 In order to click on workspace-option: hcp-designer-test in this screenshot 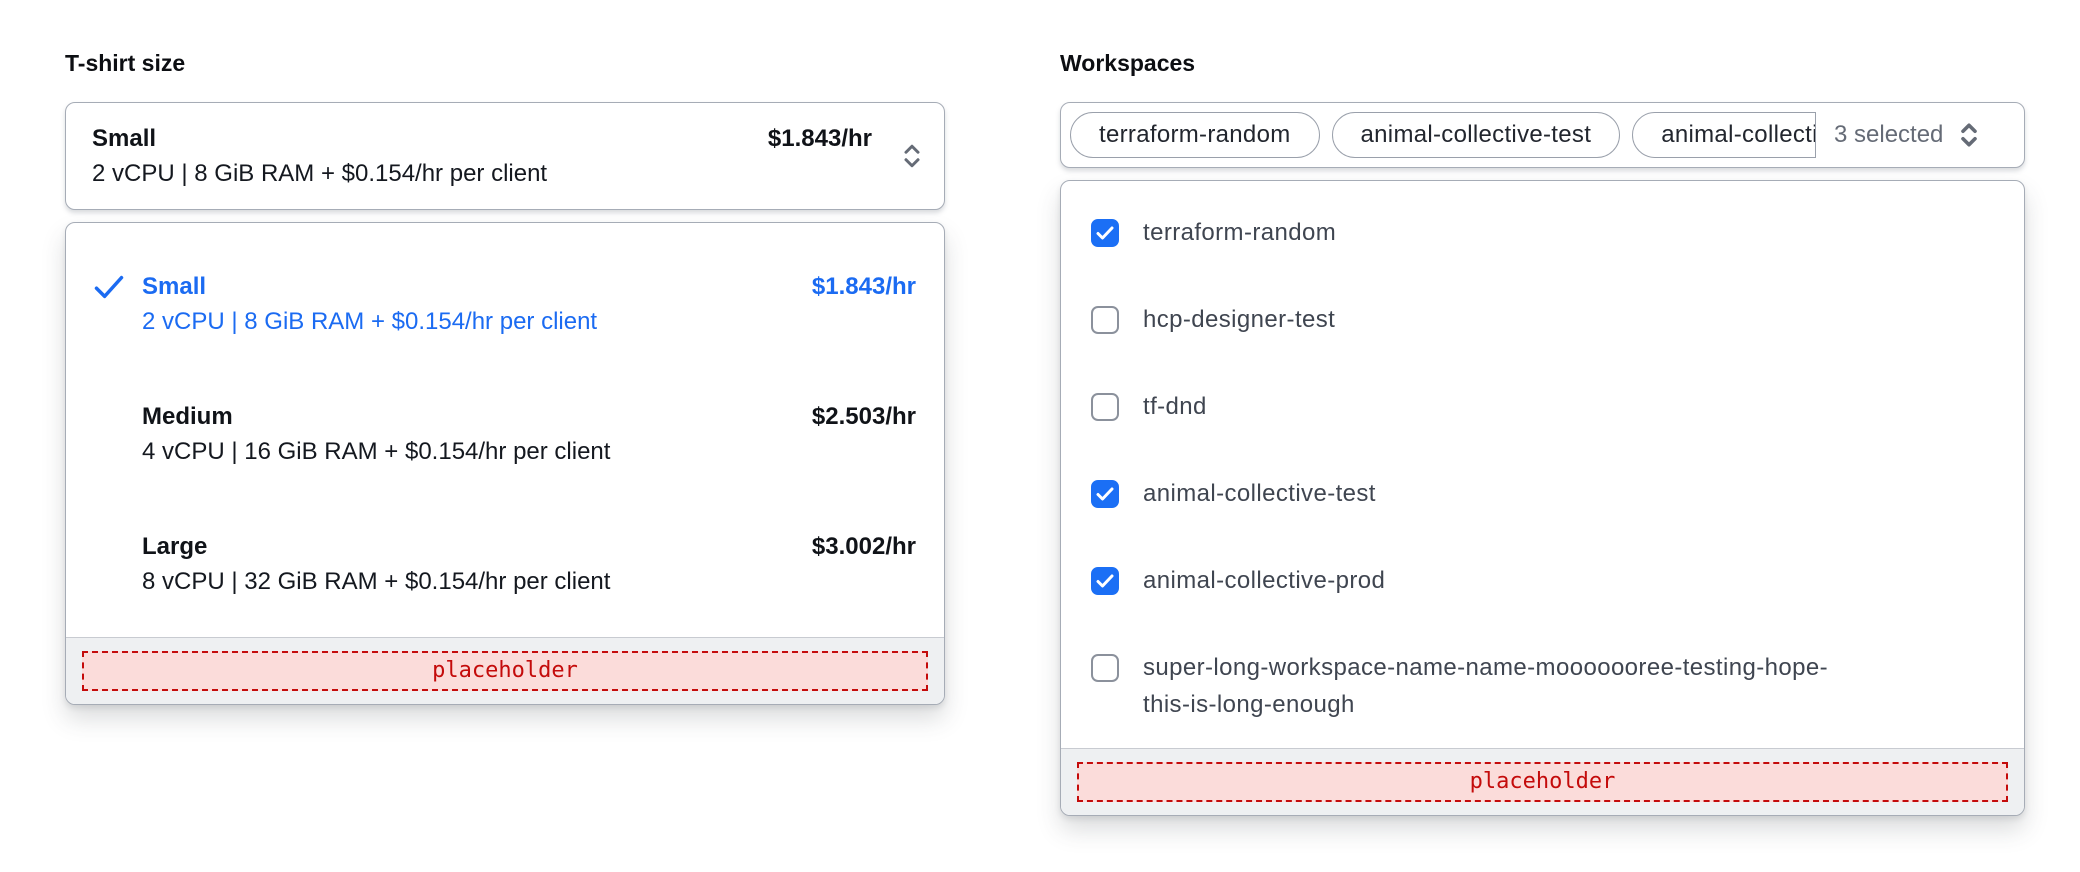, I will do `click(1542, 319)`.